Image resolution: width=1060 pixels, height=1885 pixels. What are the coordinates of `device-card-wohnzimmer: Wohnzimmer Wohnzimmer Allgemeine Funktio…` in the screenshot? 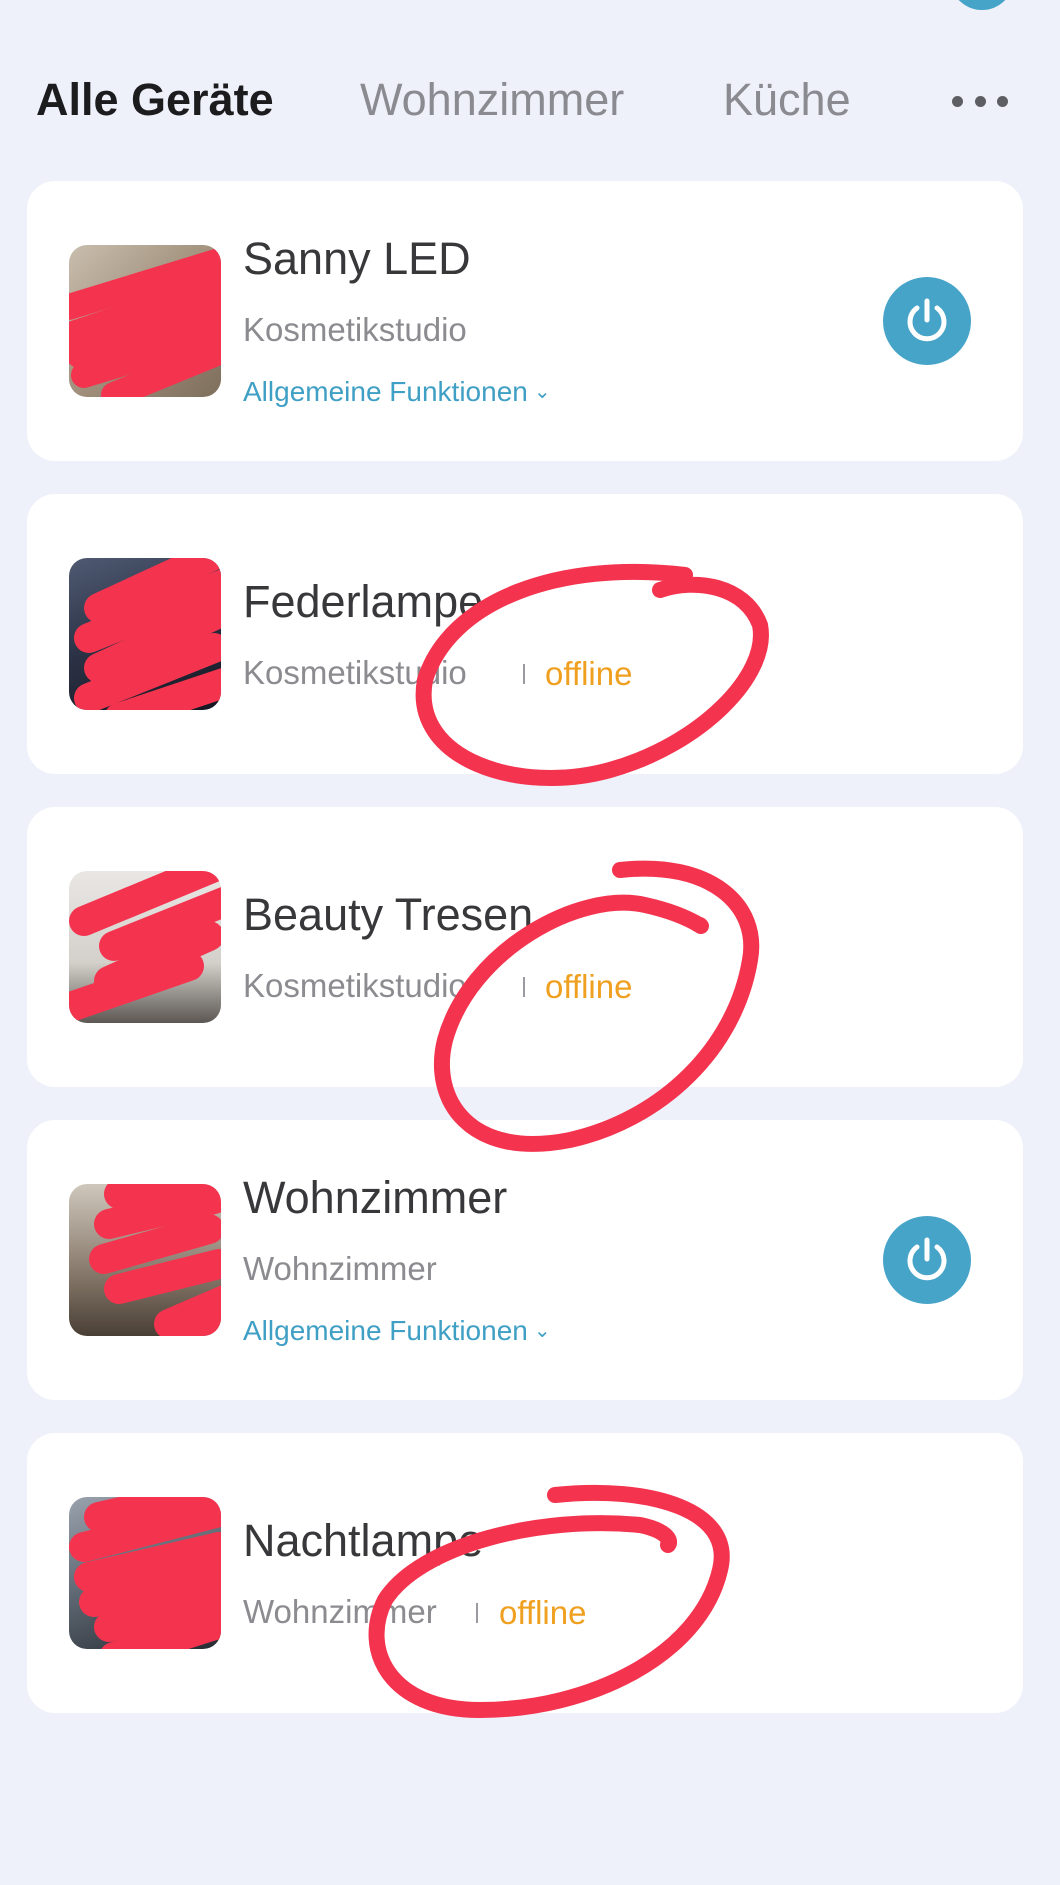 It's located at (525, 1260).